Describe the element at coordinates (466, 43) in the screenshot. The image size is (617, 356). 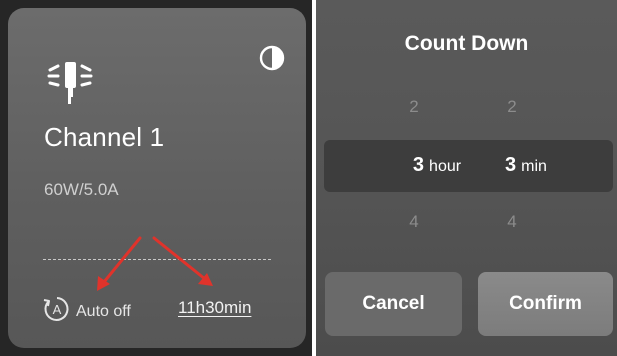
I see `dialog-title: Count Down` at that location.